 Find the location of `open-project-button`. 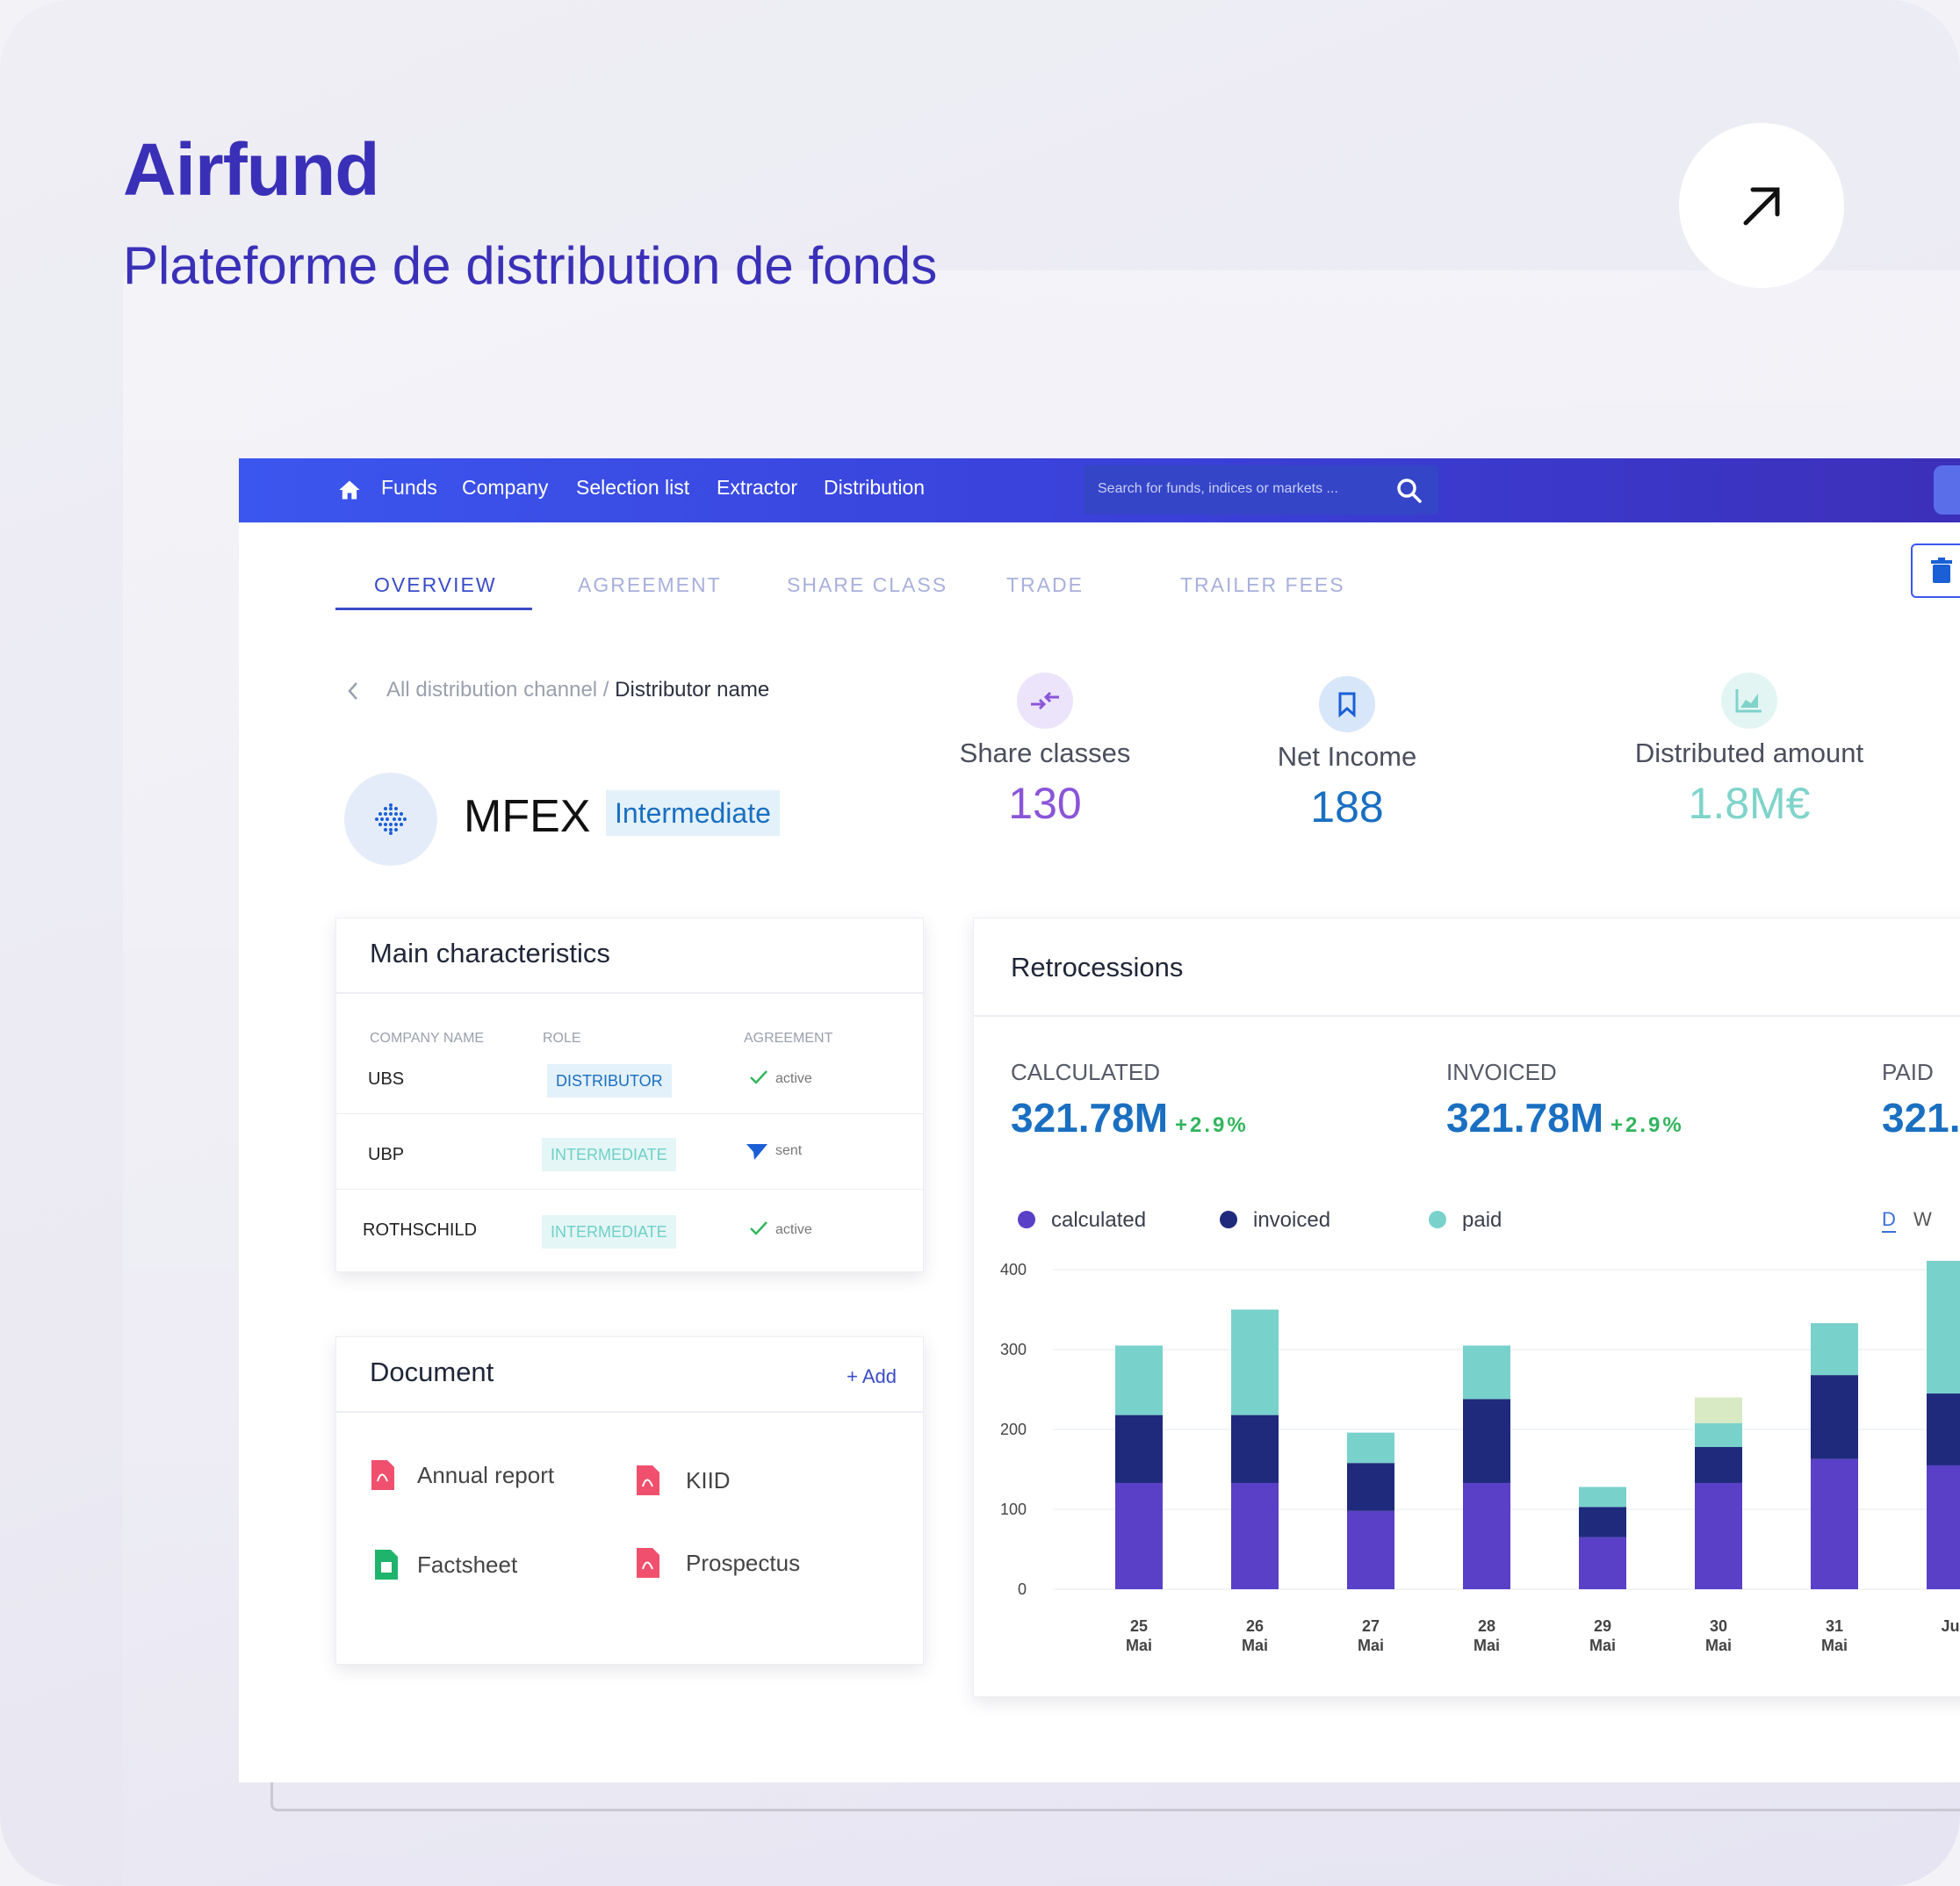

open-project-button is located at coordinates (1762, 205).